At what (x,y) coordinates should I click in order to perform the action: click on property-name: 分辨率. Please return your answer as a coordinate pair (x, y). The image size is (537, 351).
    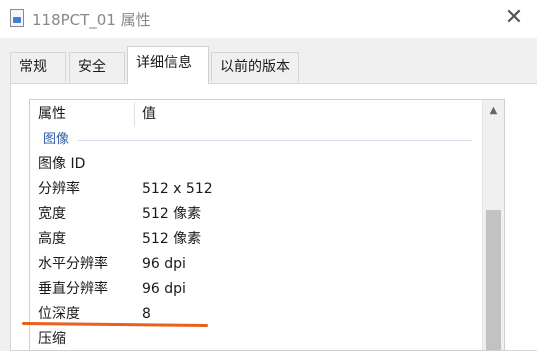
    Looking at the image, I should click on (59, 189).